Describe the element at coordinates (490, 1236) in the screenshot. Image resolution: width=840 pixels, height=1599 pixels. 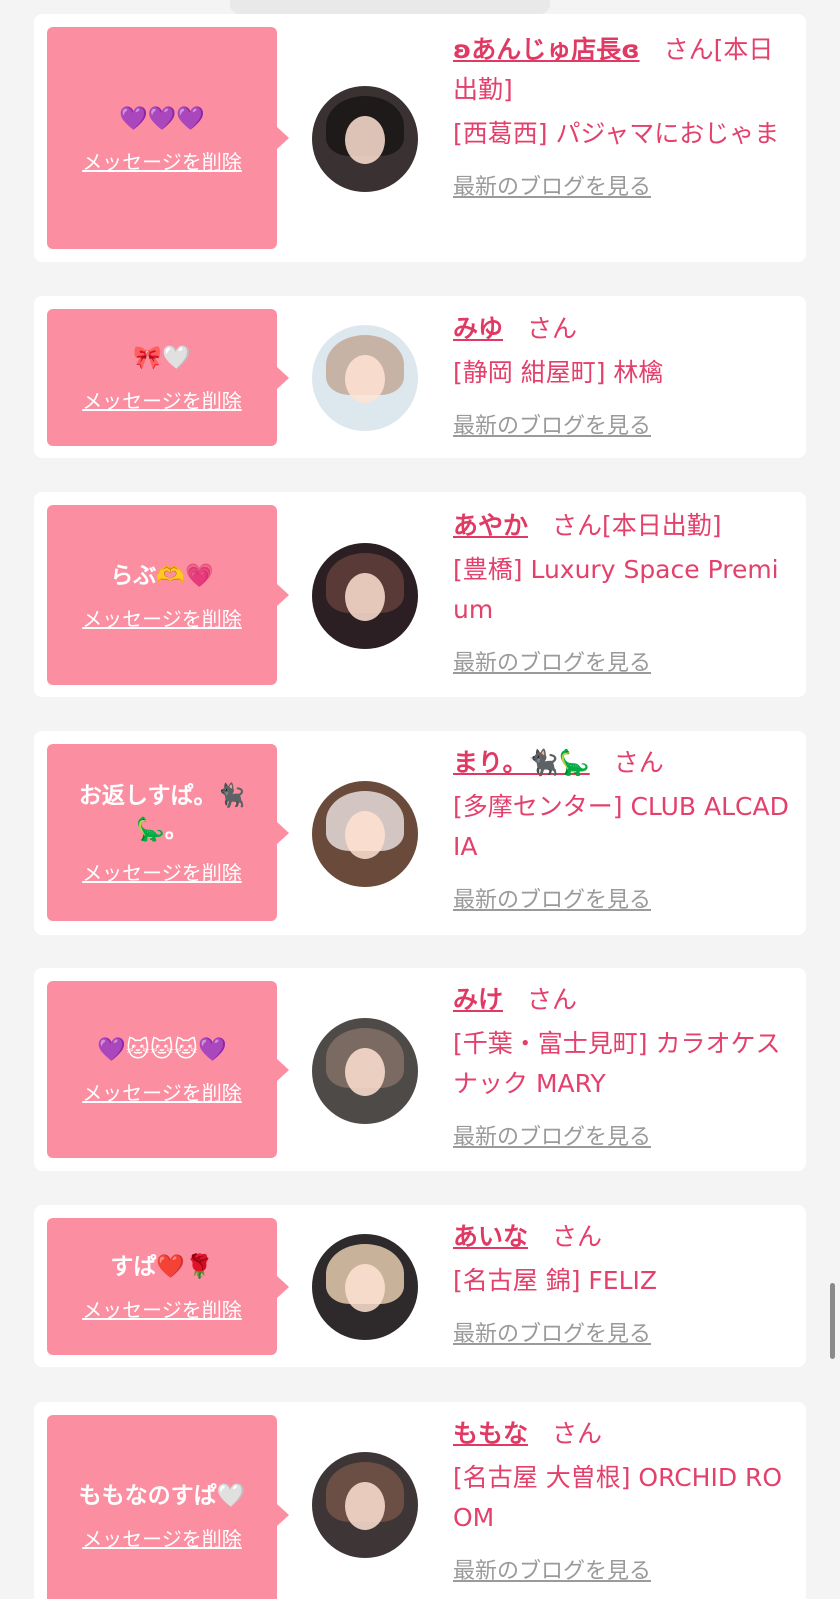
I see `cast-name-link: あいな` at that location.